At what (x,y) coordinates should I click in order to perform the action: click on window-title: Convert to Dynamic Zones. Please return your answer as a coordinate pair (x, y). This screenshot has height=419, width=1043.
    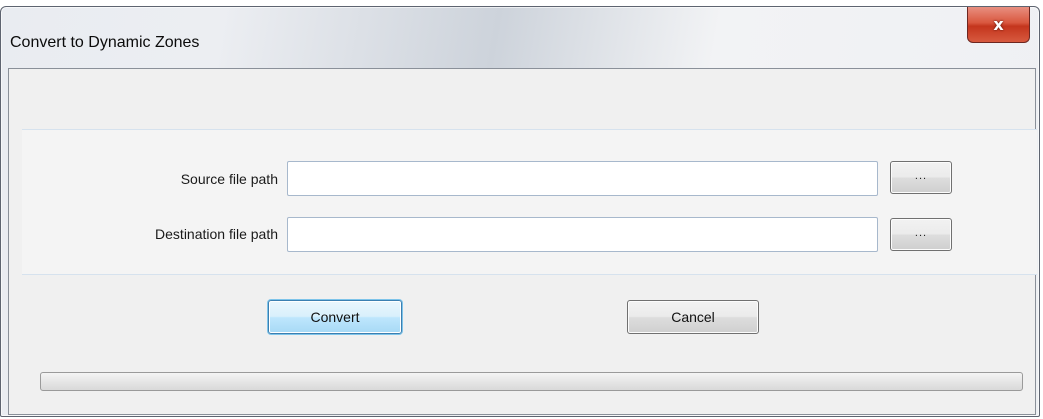
    Looking at the image, I should click on (105, 42).